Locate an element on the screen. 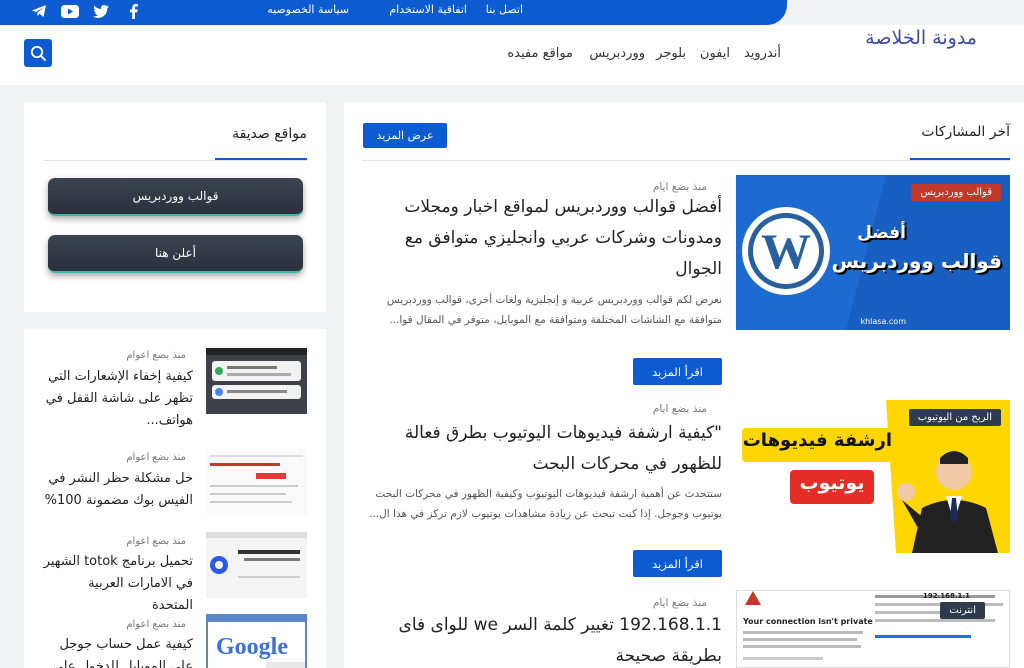 The image size is (1024, 668). thumbnail-caption: Your connection isn't private is located at coordinates (808, 621).